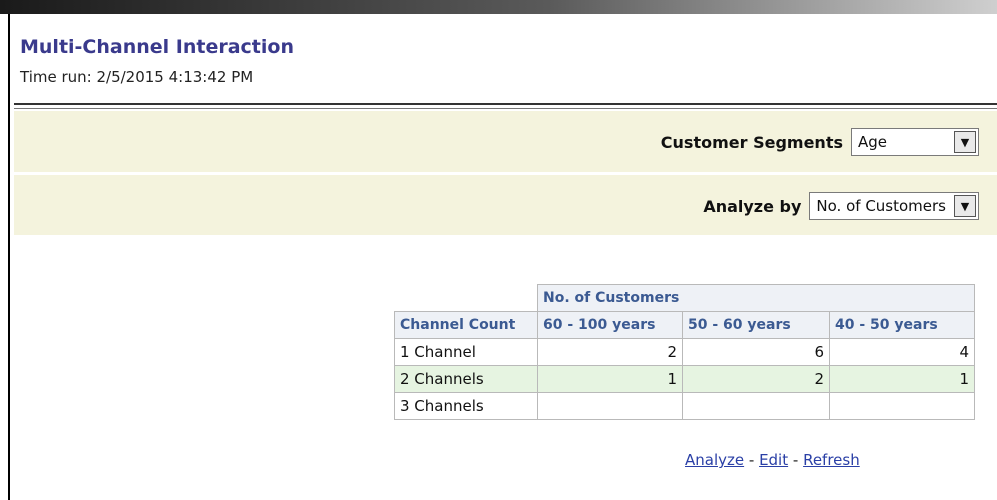 This screenshot has height=500, width=997. Describe the element at coordinates (751, 142) in the screenshot. I see `segments-label: Customer Segments` at that location.